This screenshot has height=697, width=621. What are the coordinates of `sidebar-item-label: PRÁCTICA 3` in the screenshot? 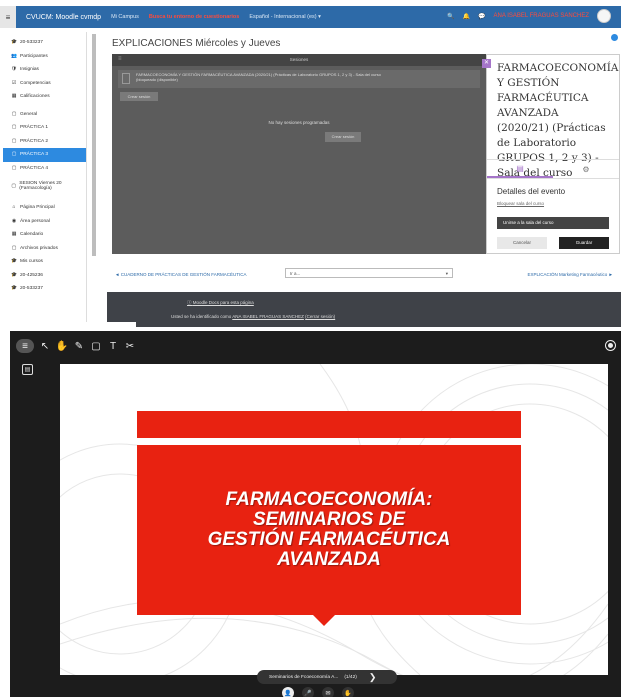 It's located at (34, 155).